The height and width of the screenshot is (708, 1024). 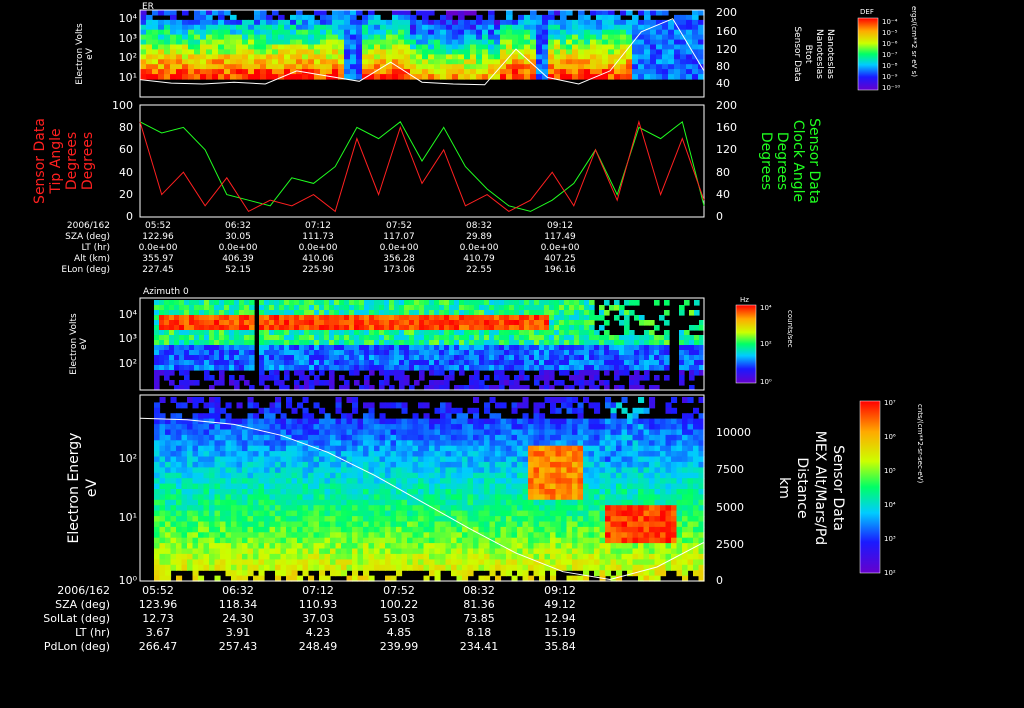 What do you see at coordinates (560, 248) in the screenshot?
I see `table-cell: 0.0e+00` at bounding box center [560, 248].